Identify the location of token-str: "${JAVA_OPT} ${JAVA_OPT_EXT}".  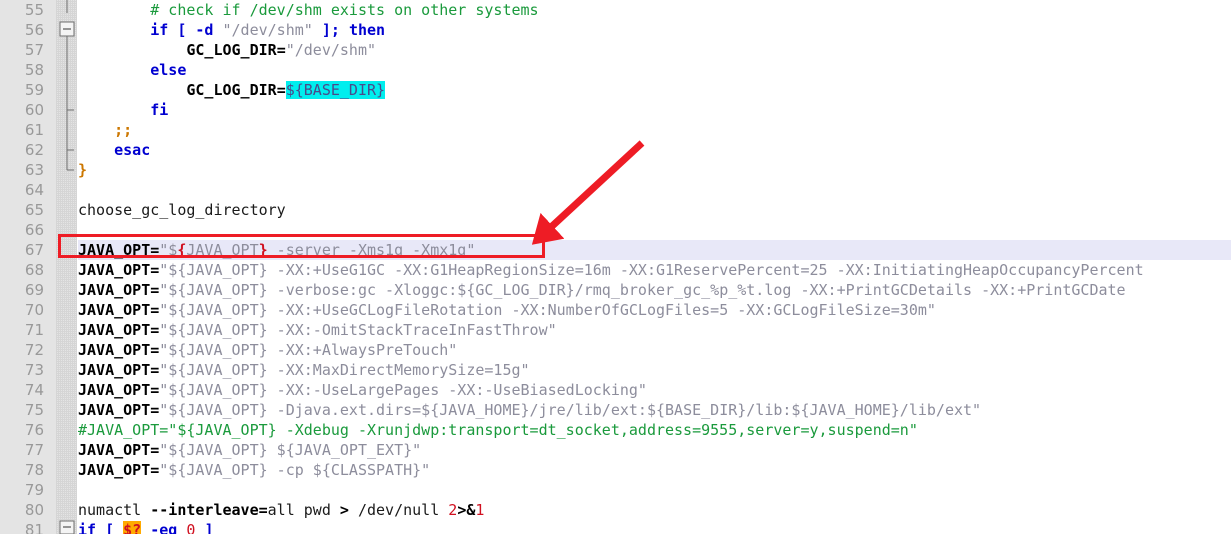
(290, 450).